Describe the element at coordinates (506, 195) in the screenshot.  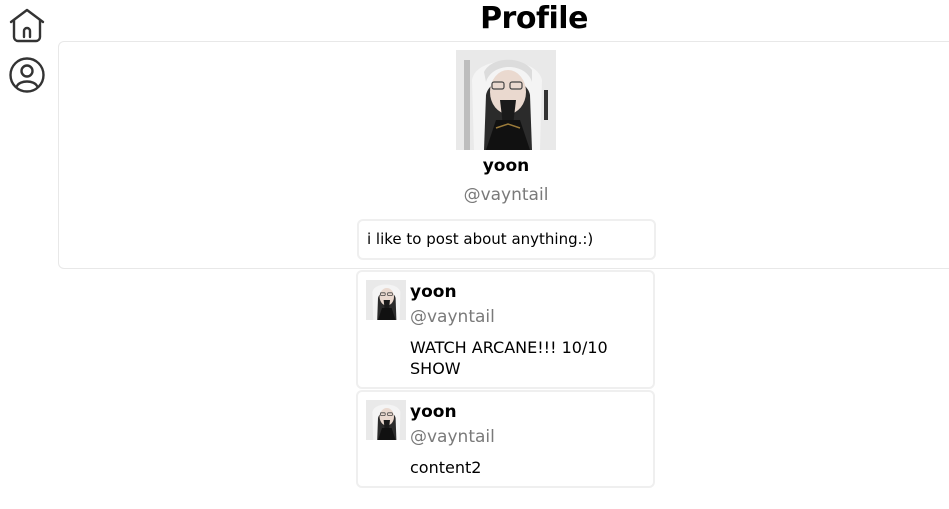
I see `profile-handle: @vayntail` at that location.